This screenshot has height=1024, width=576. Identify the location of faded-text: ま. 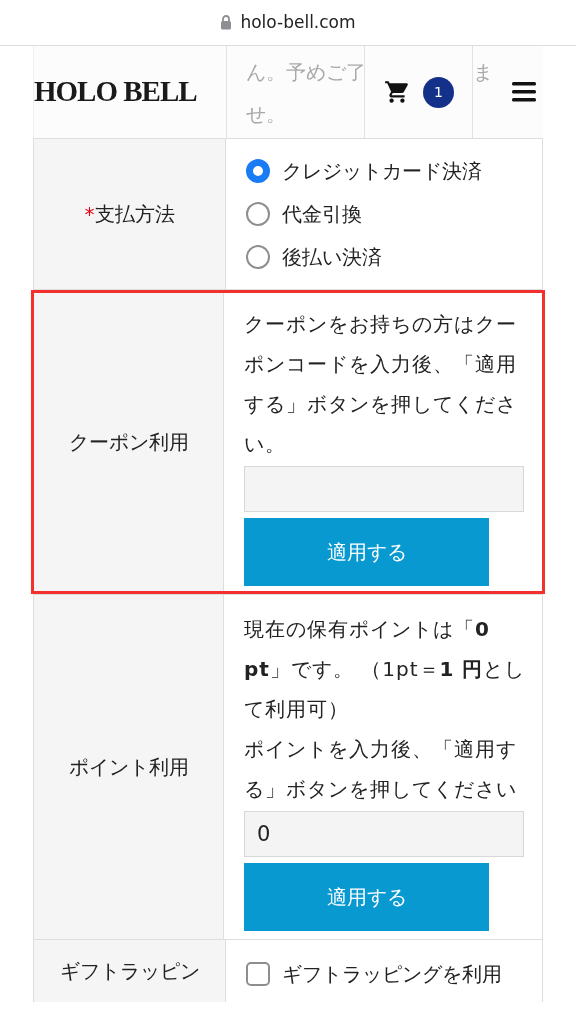
(483, 72).